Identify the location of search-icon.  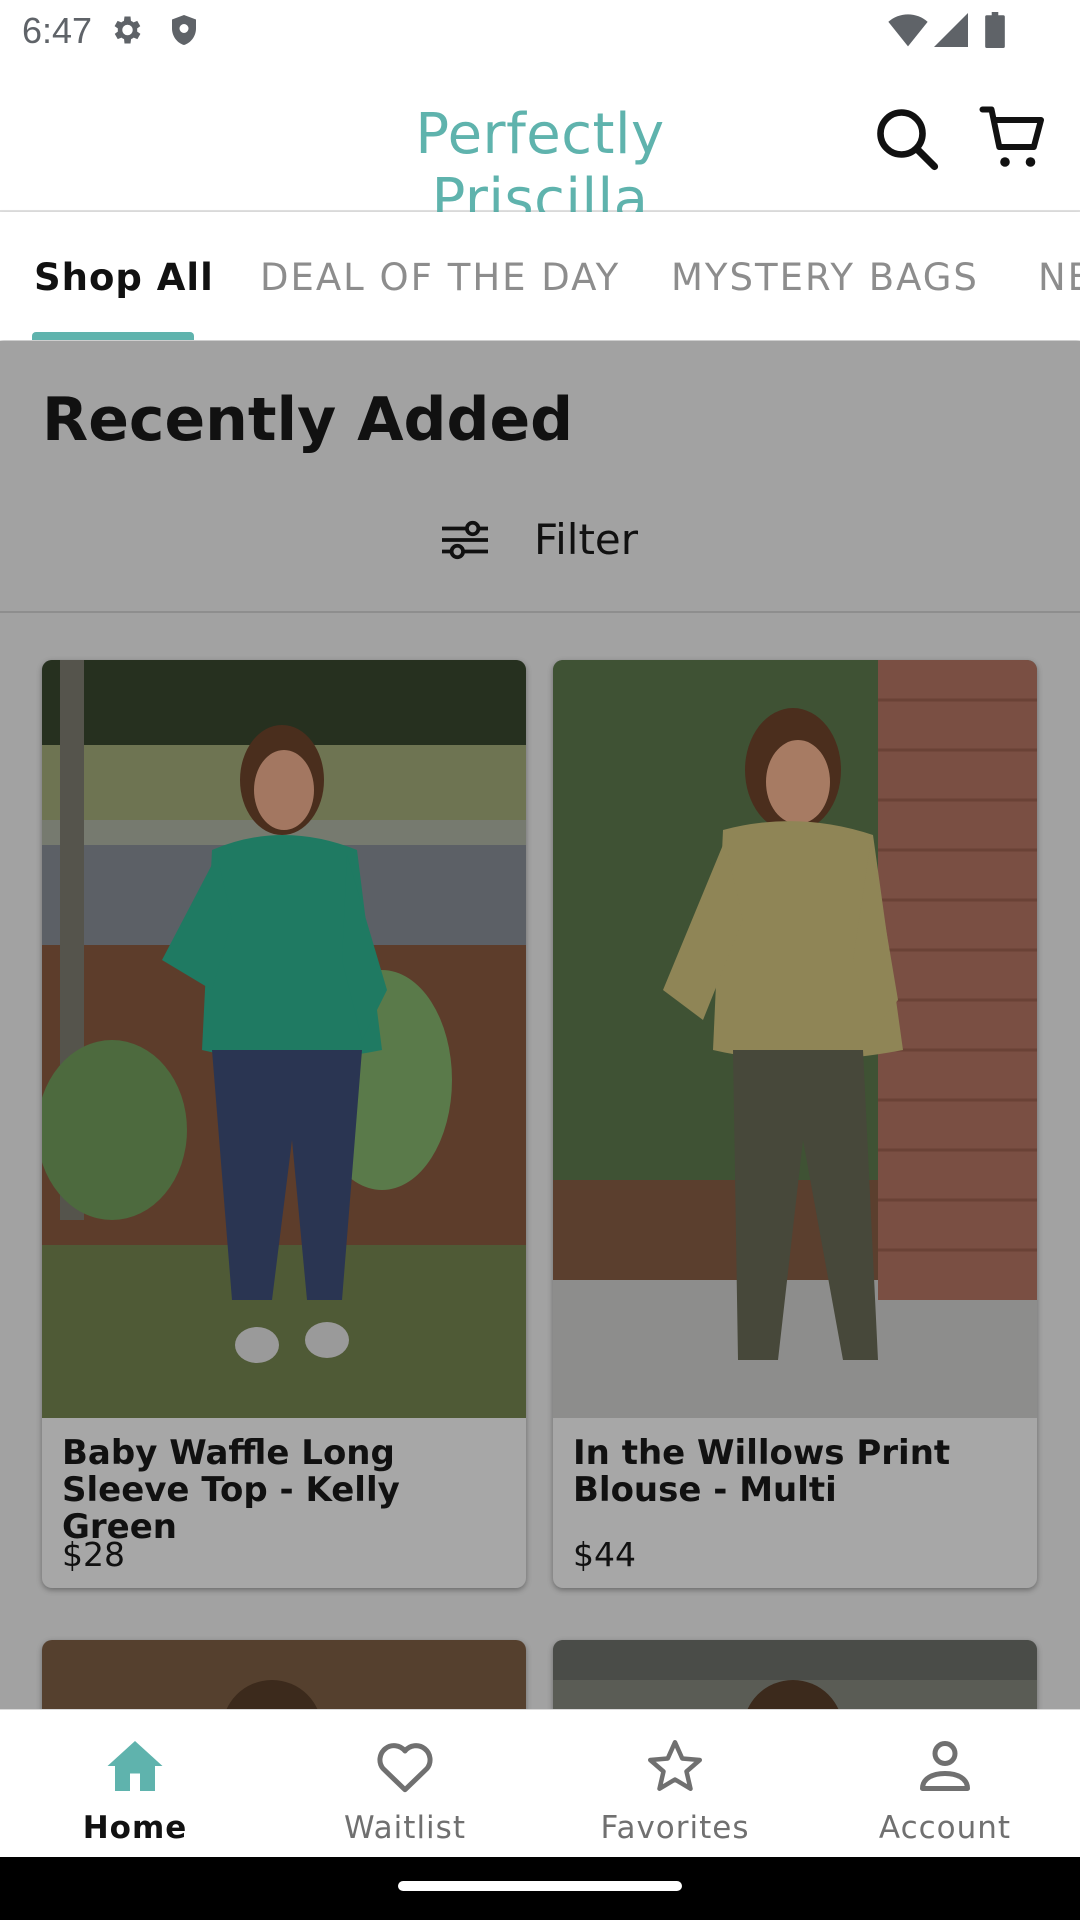
(906, 138).